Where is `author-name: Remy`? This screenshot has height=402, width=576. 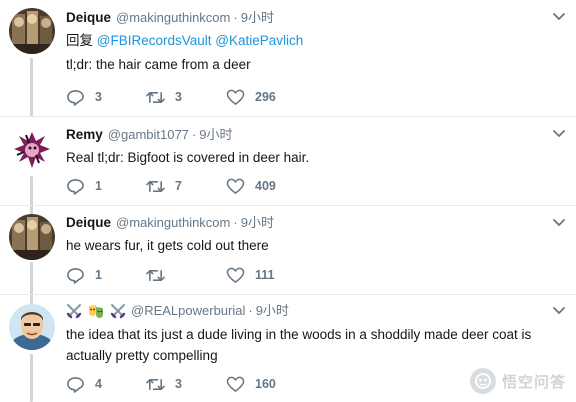
author-name: Remy is located at coordinates (84, 135).